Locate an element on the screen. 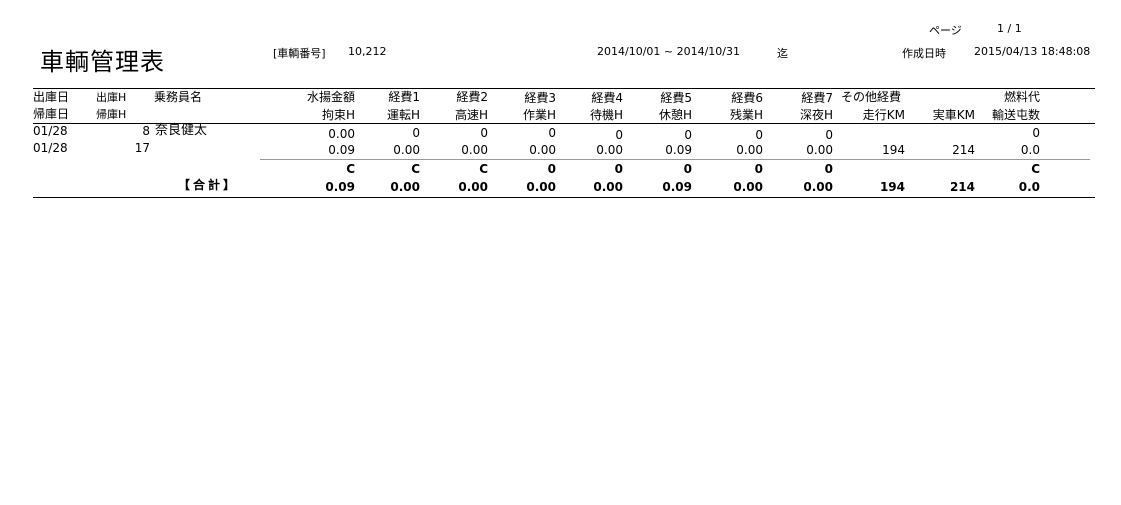 The height and width of the screenshot is (505, 1121). col-header: 水揚金額 is located at coordinates (330, 97).